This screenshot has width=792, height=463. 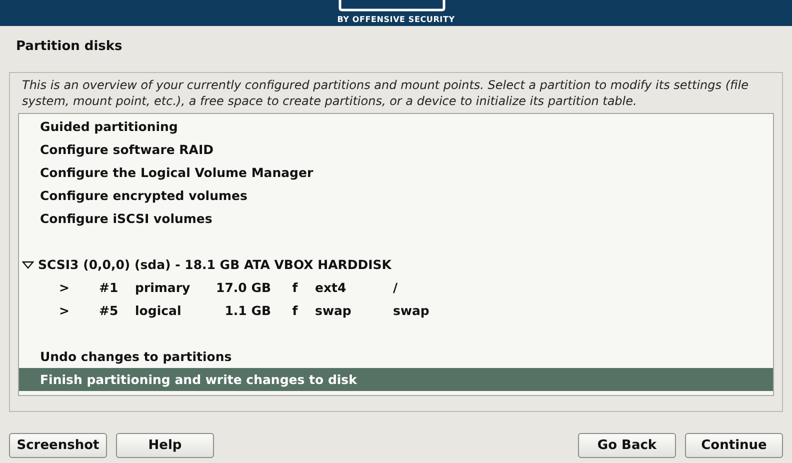 I want to click on menu-item: Configure iSCSI volumes, so click(x=396, y=218).